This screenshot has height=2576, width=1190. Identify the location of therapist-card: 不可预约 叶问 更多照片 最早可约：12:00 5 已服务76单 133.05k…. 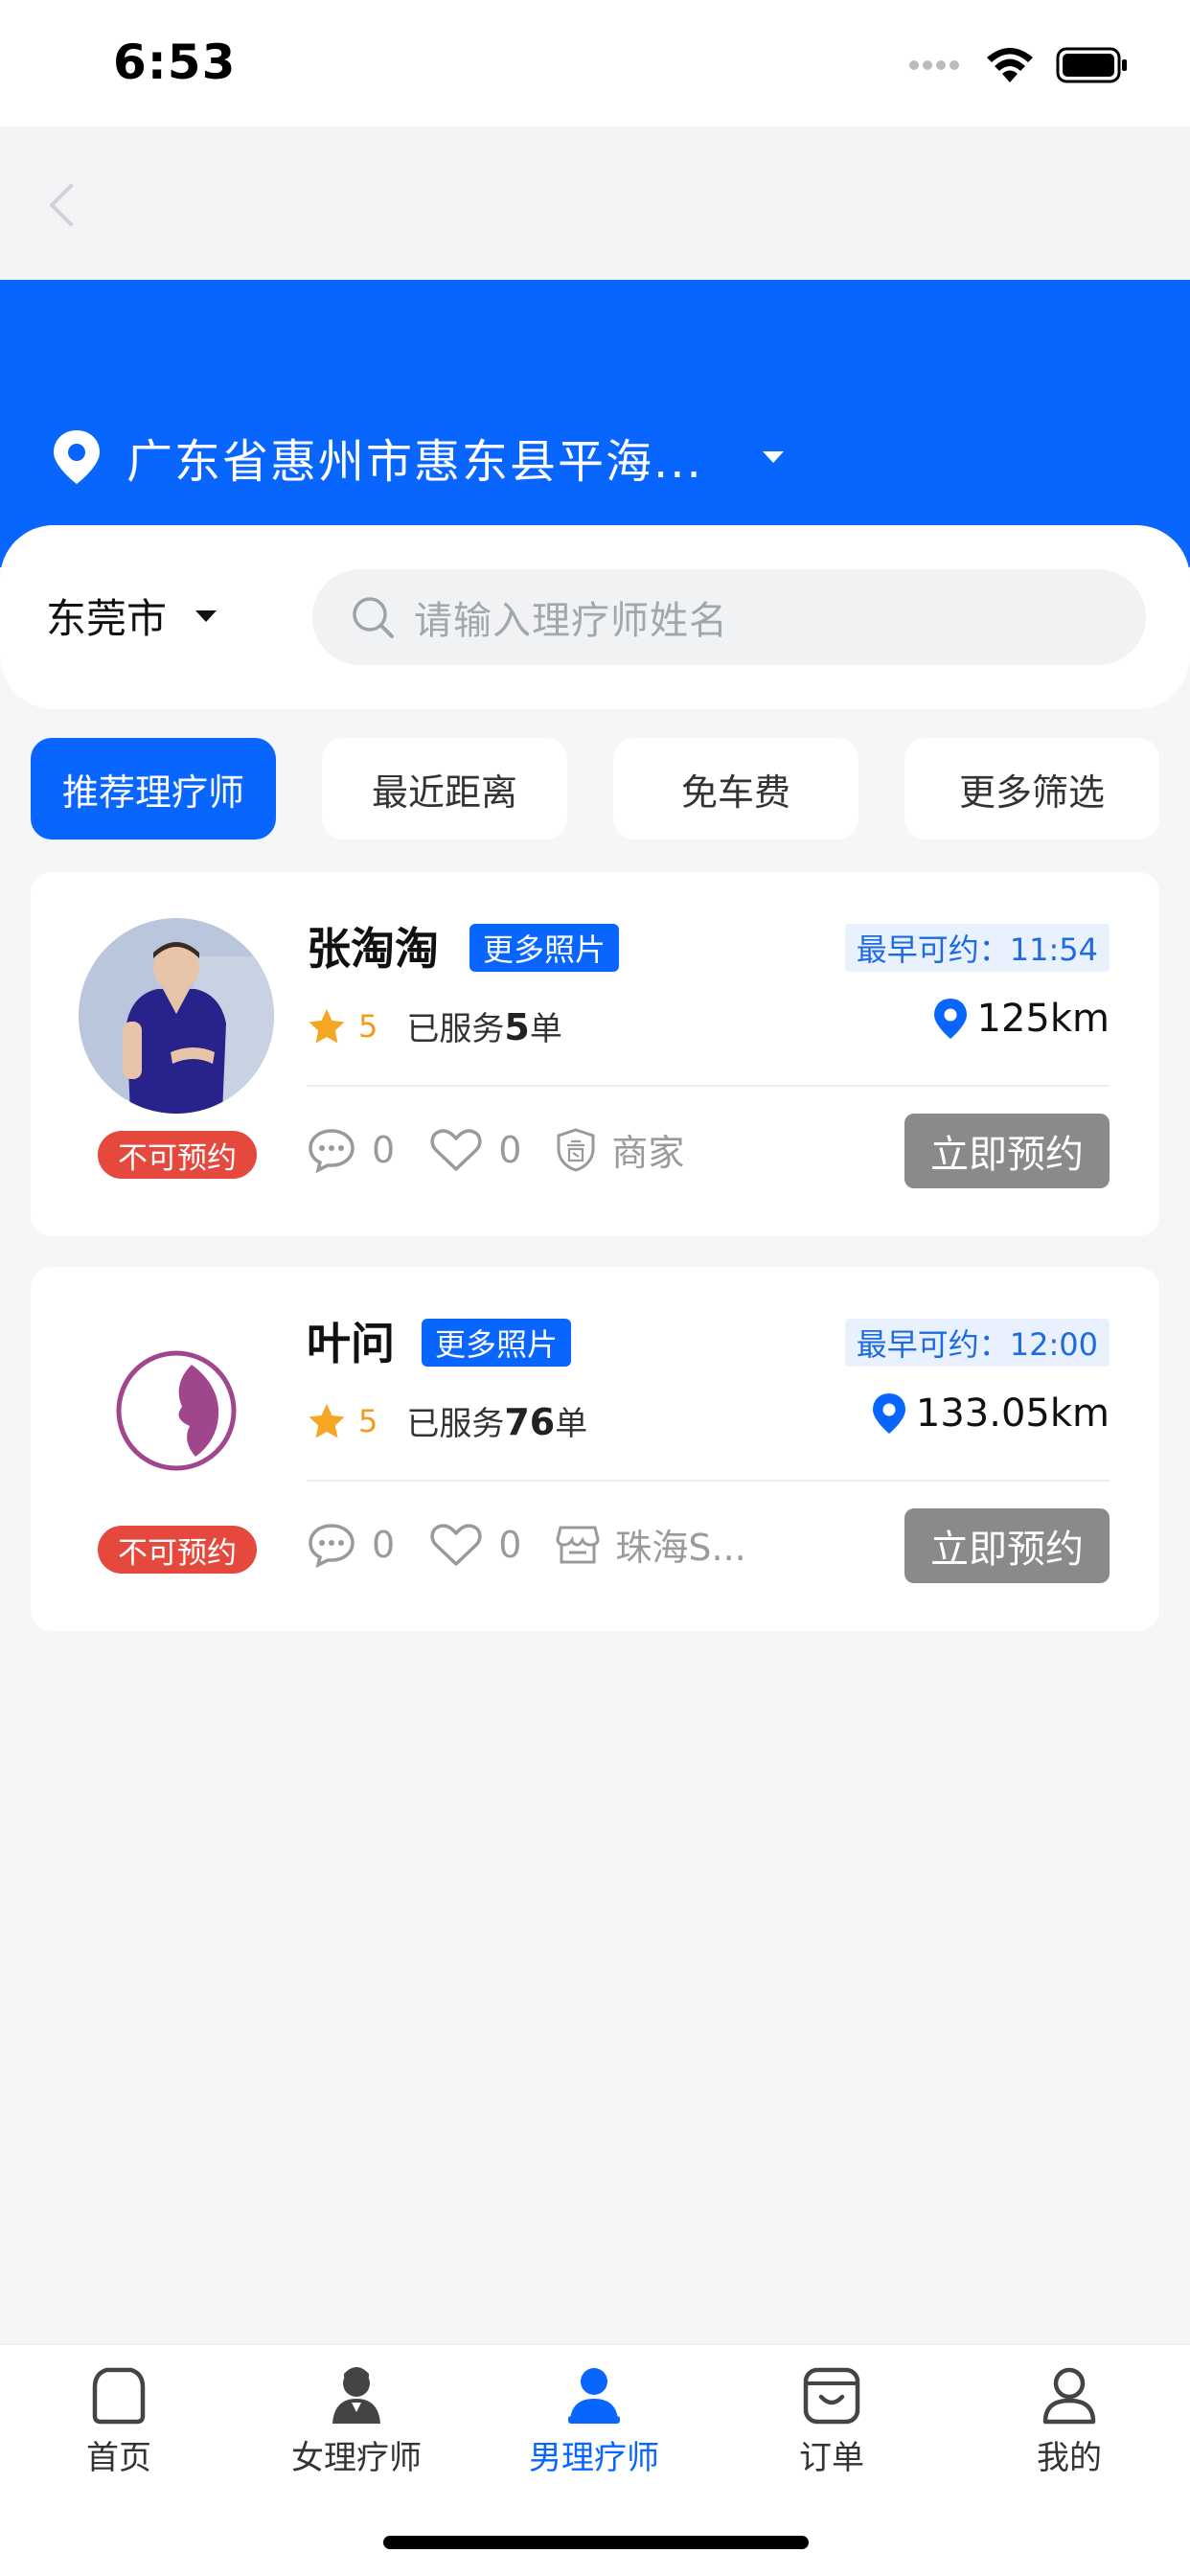
(595, 1449).